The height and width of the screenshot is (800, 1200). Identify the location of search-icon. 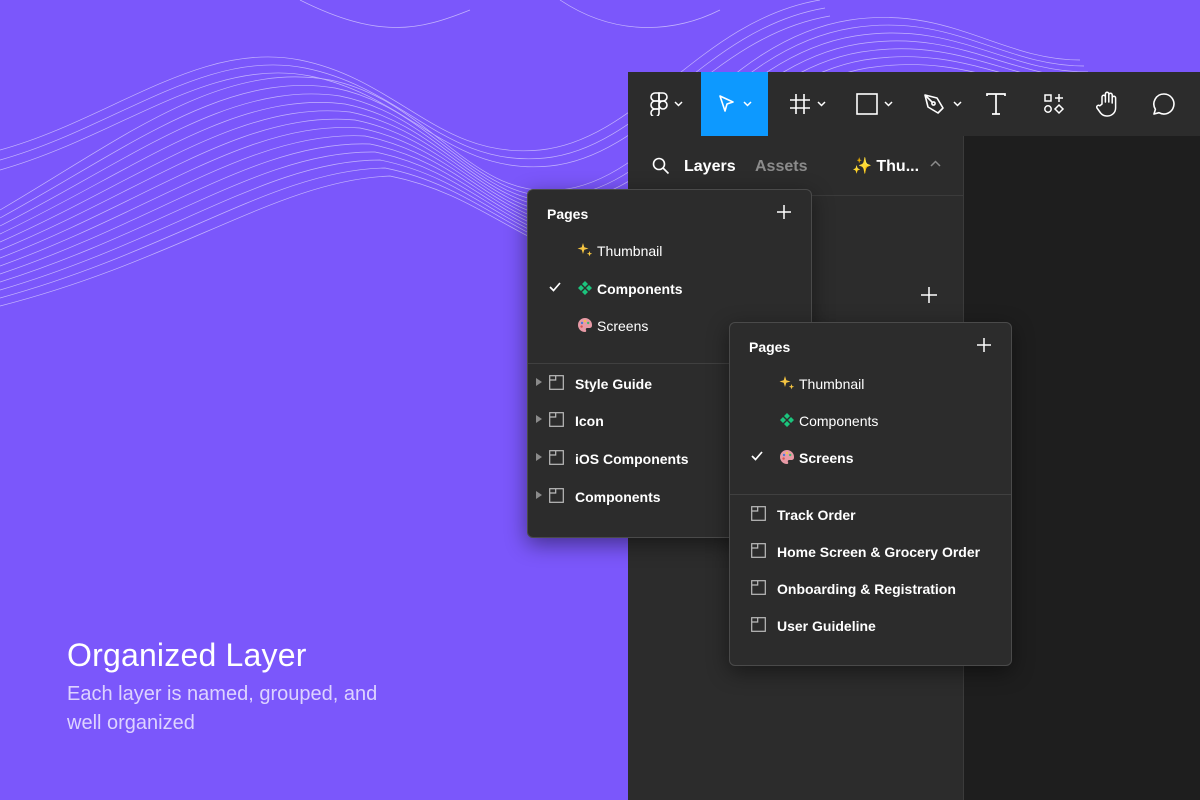
(661, 166).